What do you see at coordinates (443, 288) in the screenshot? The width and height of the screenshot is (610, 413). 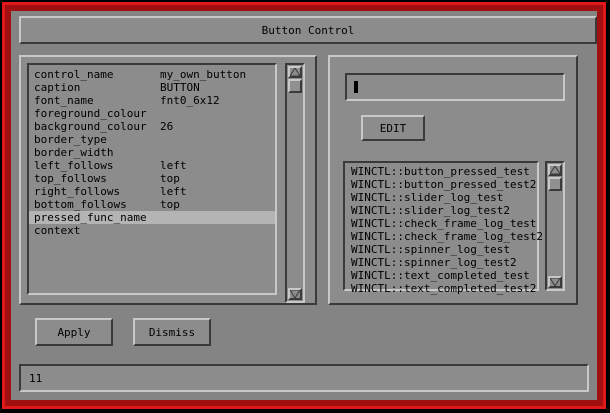 I see `function-list-item: WINCTL::text_completed_test2` at bounding box center [443, 288].